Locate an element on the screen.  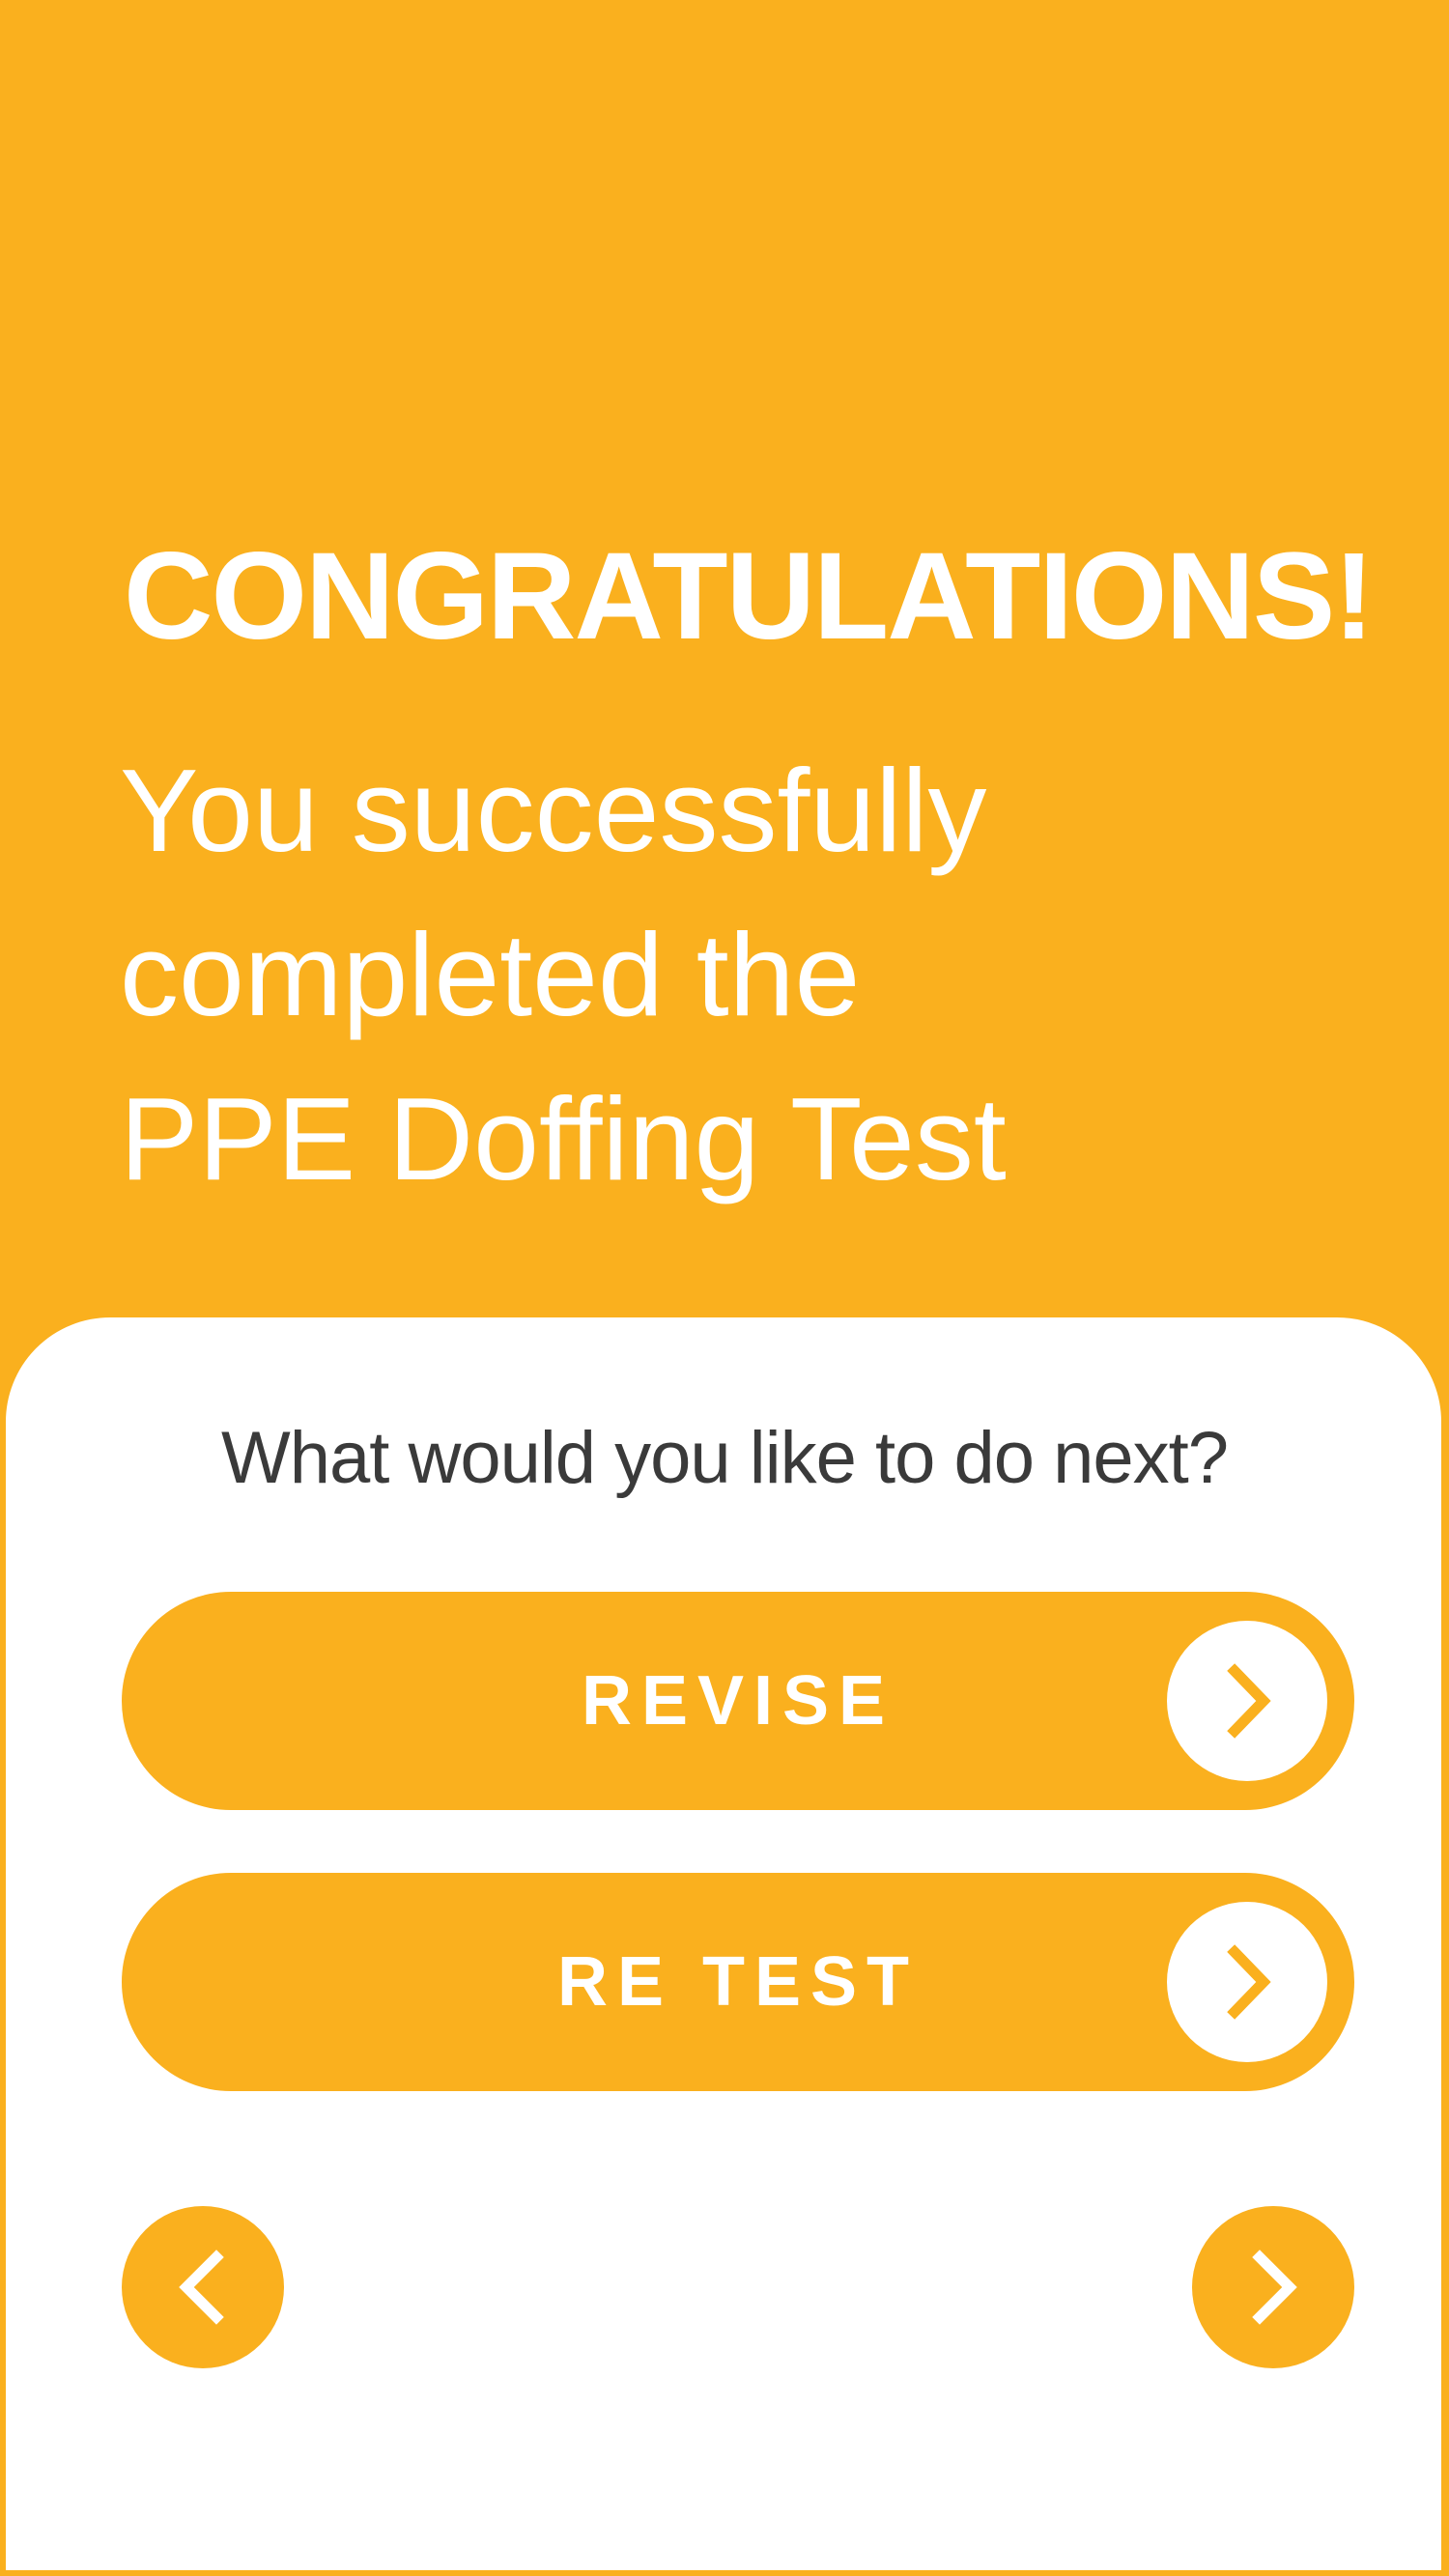
previous-button is located at coordinates (203, 2287).